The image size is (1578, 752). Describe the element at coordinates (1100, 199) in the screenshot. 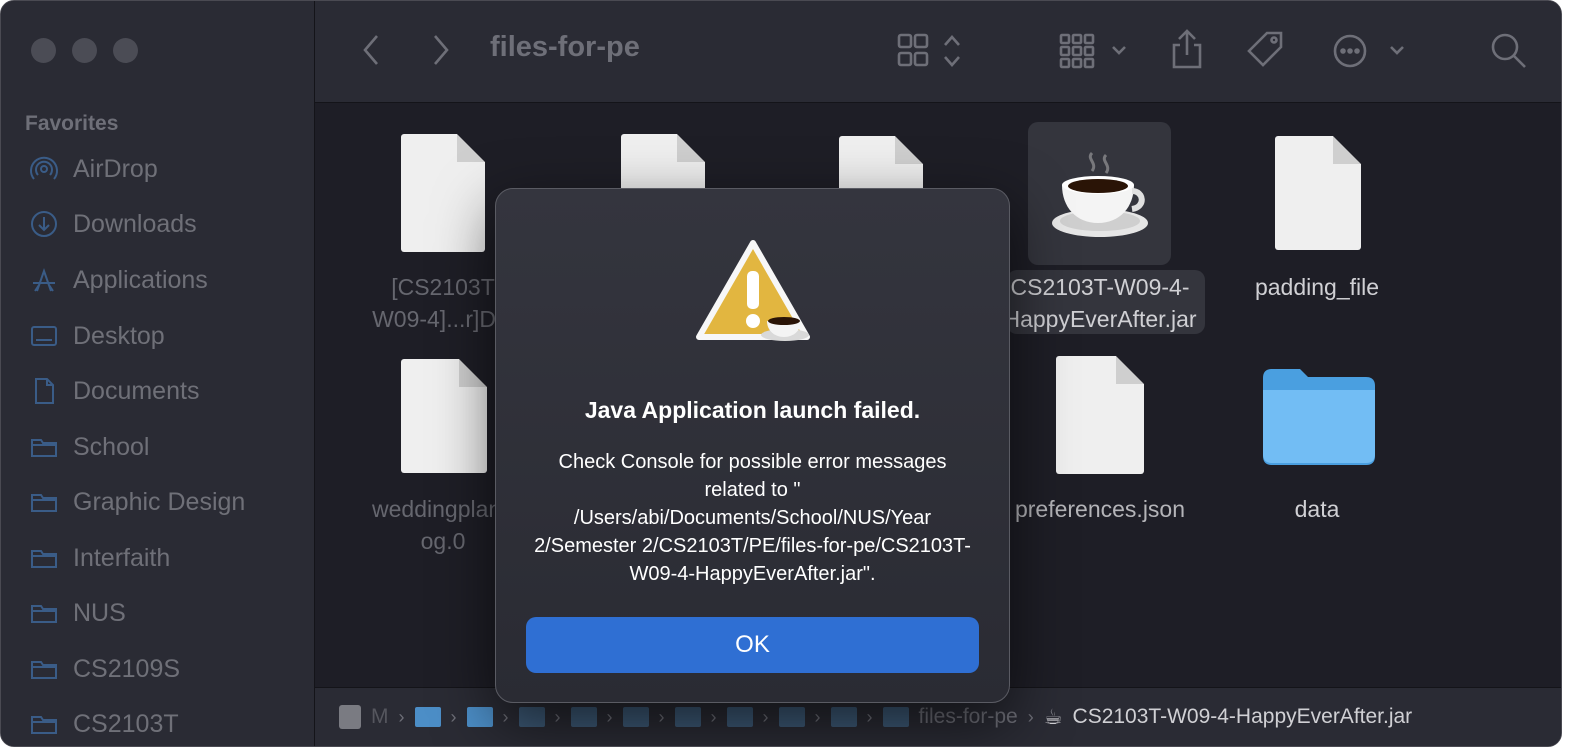

I see `java-coffee-icon` at that location.